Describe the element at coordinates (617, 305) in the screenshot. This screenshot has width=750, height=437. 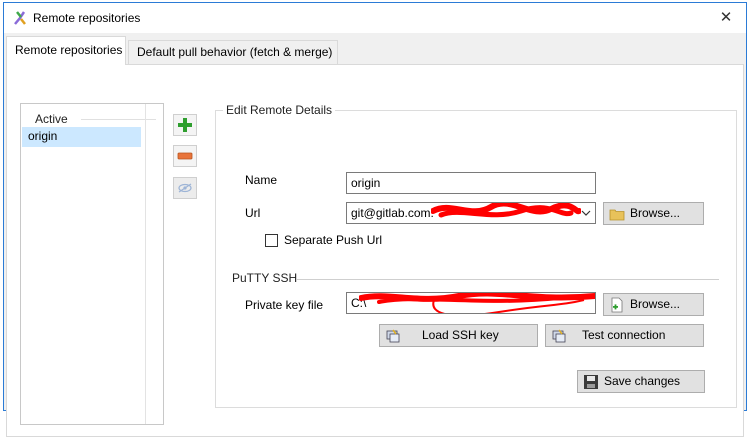
I see `new-file-icon` at that location.